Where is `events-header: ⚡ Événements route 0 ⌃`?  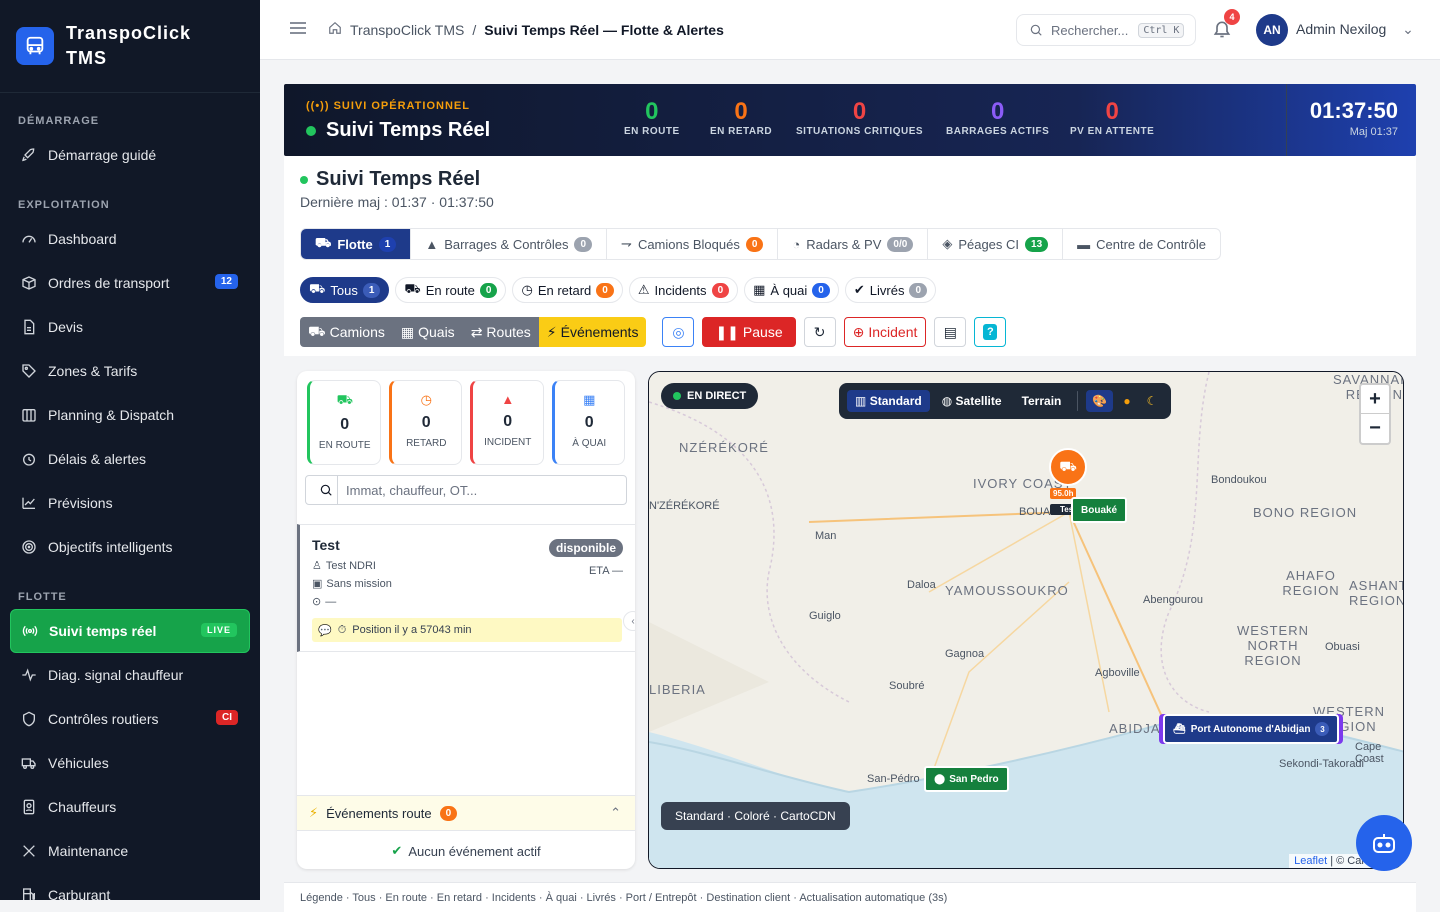
events-header: ⚡ Événements route 0 ⌃ is located at coordinates (466, 813).